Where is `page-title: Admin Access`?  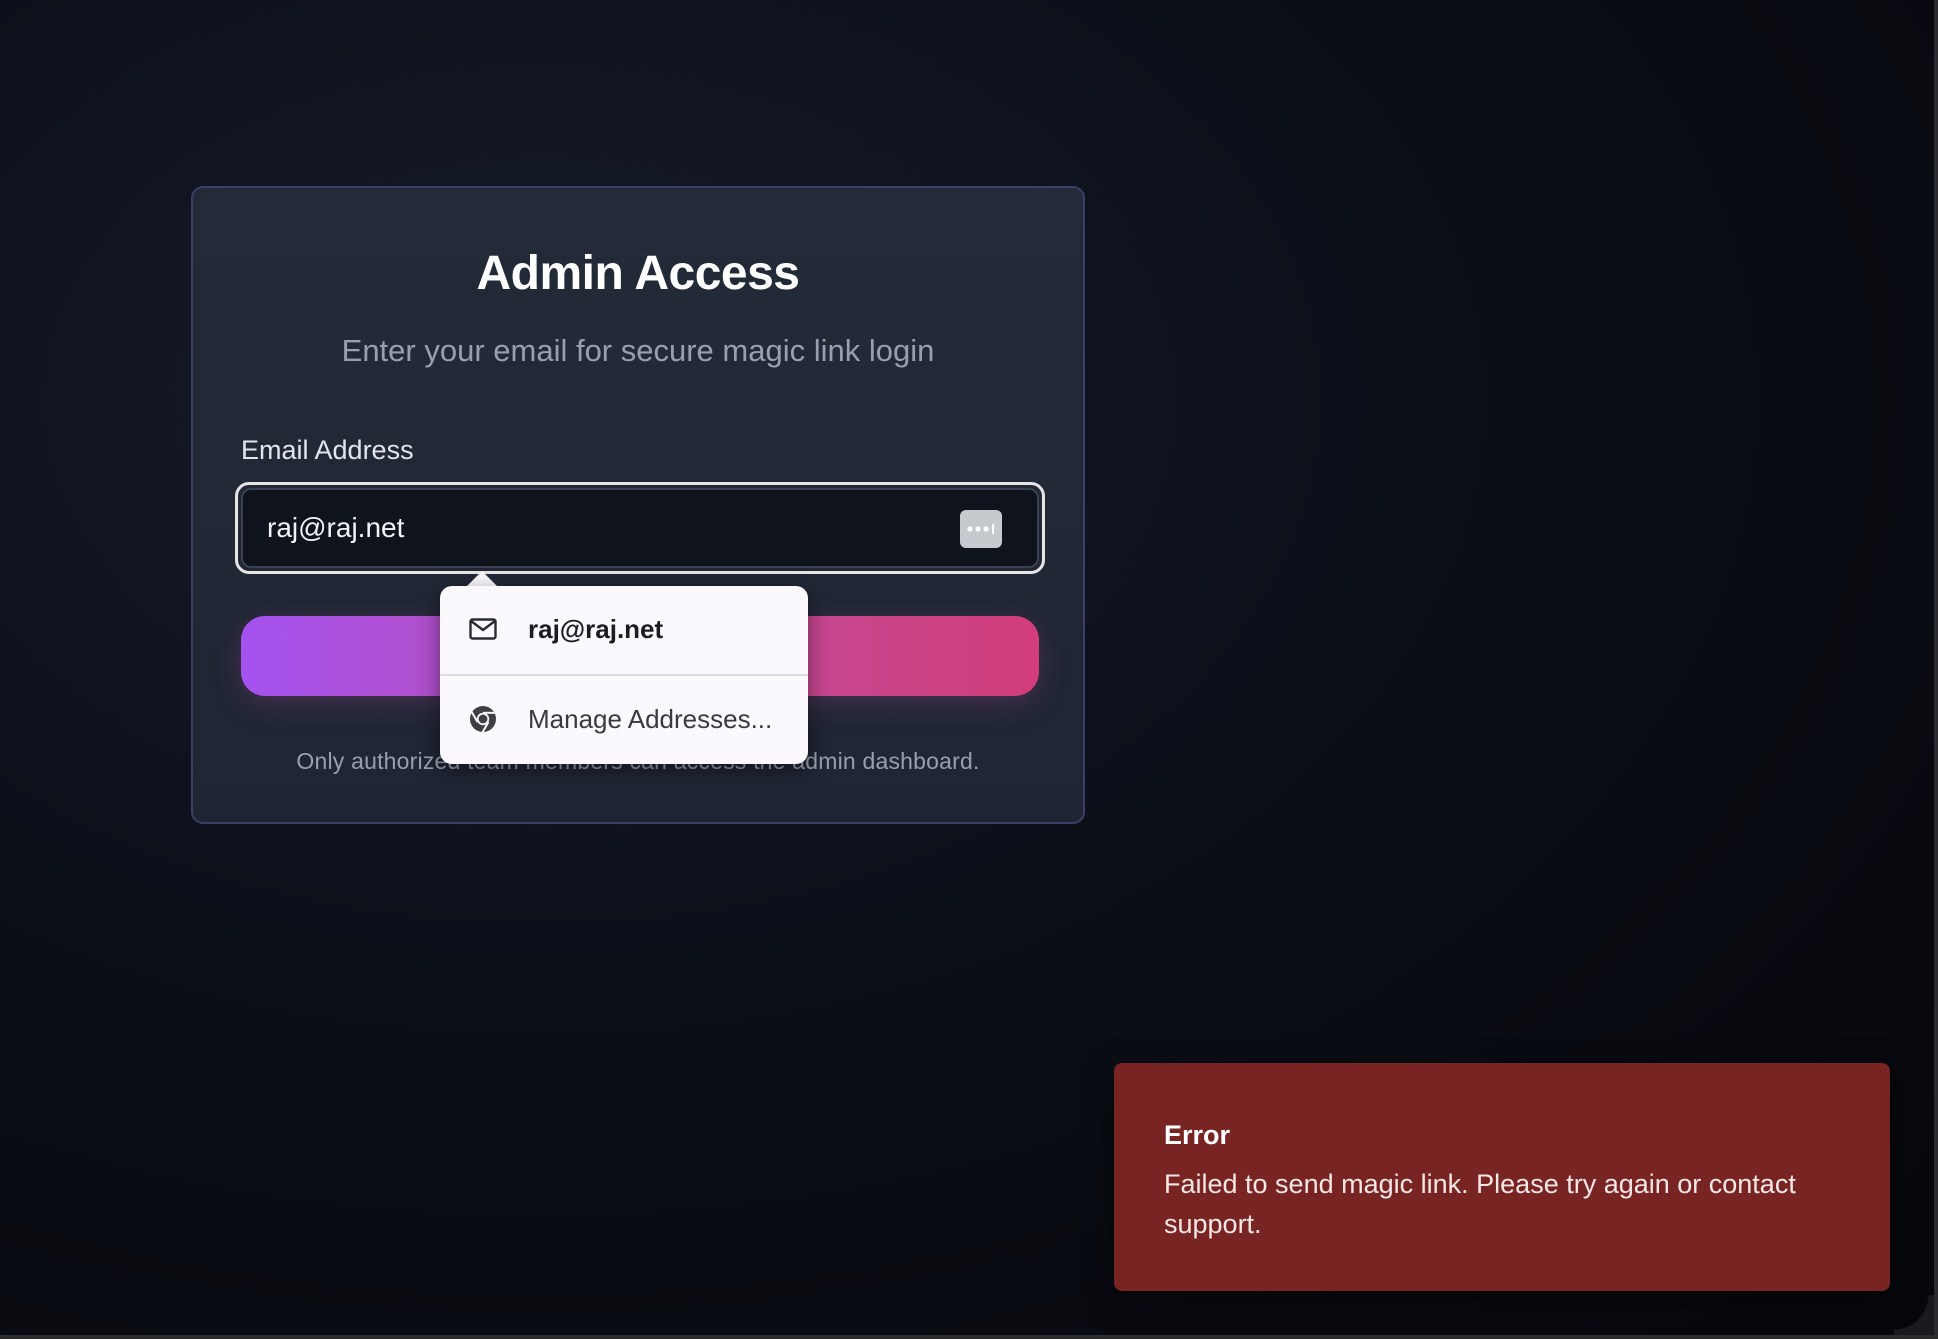
page-title: Admin Access is located at coordinates (638, 273).